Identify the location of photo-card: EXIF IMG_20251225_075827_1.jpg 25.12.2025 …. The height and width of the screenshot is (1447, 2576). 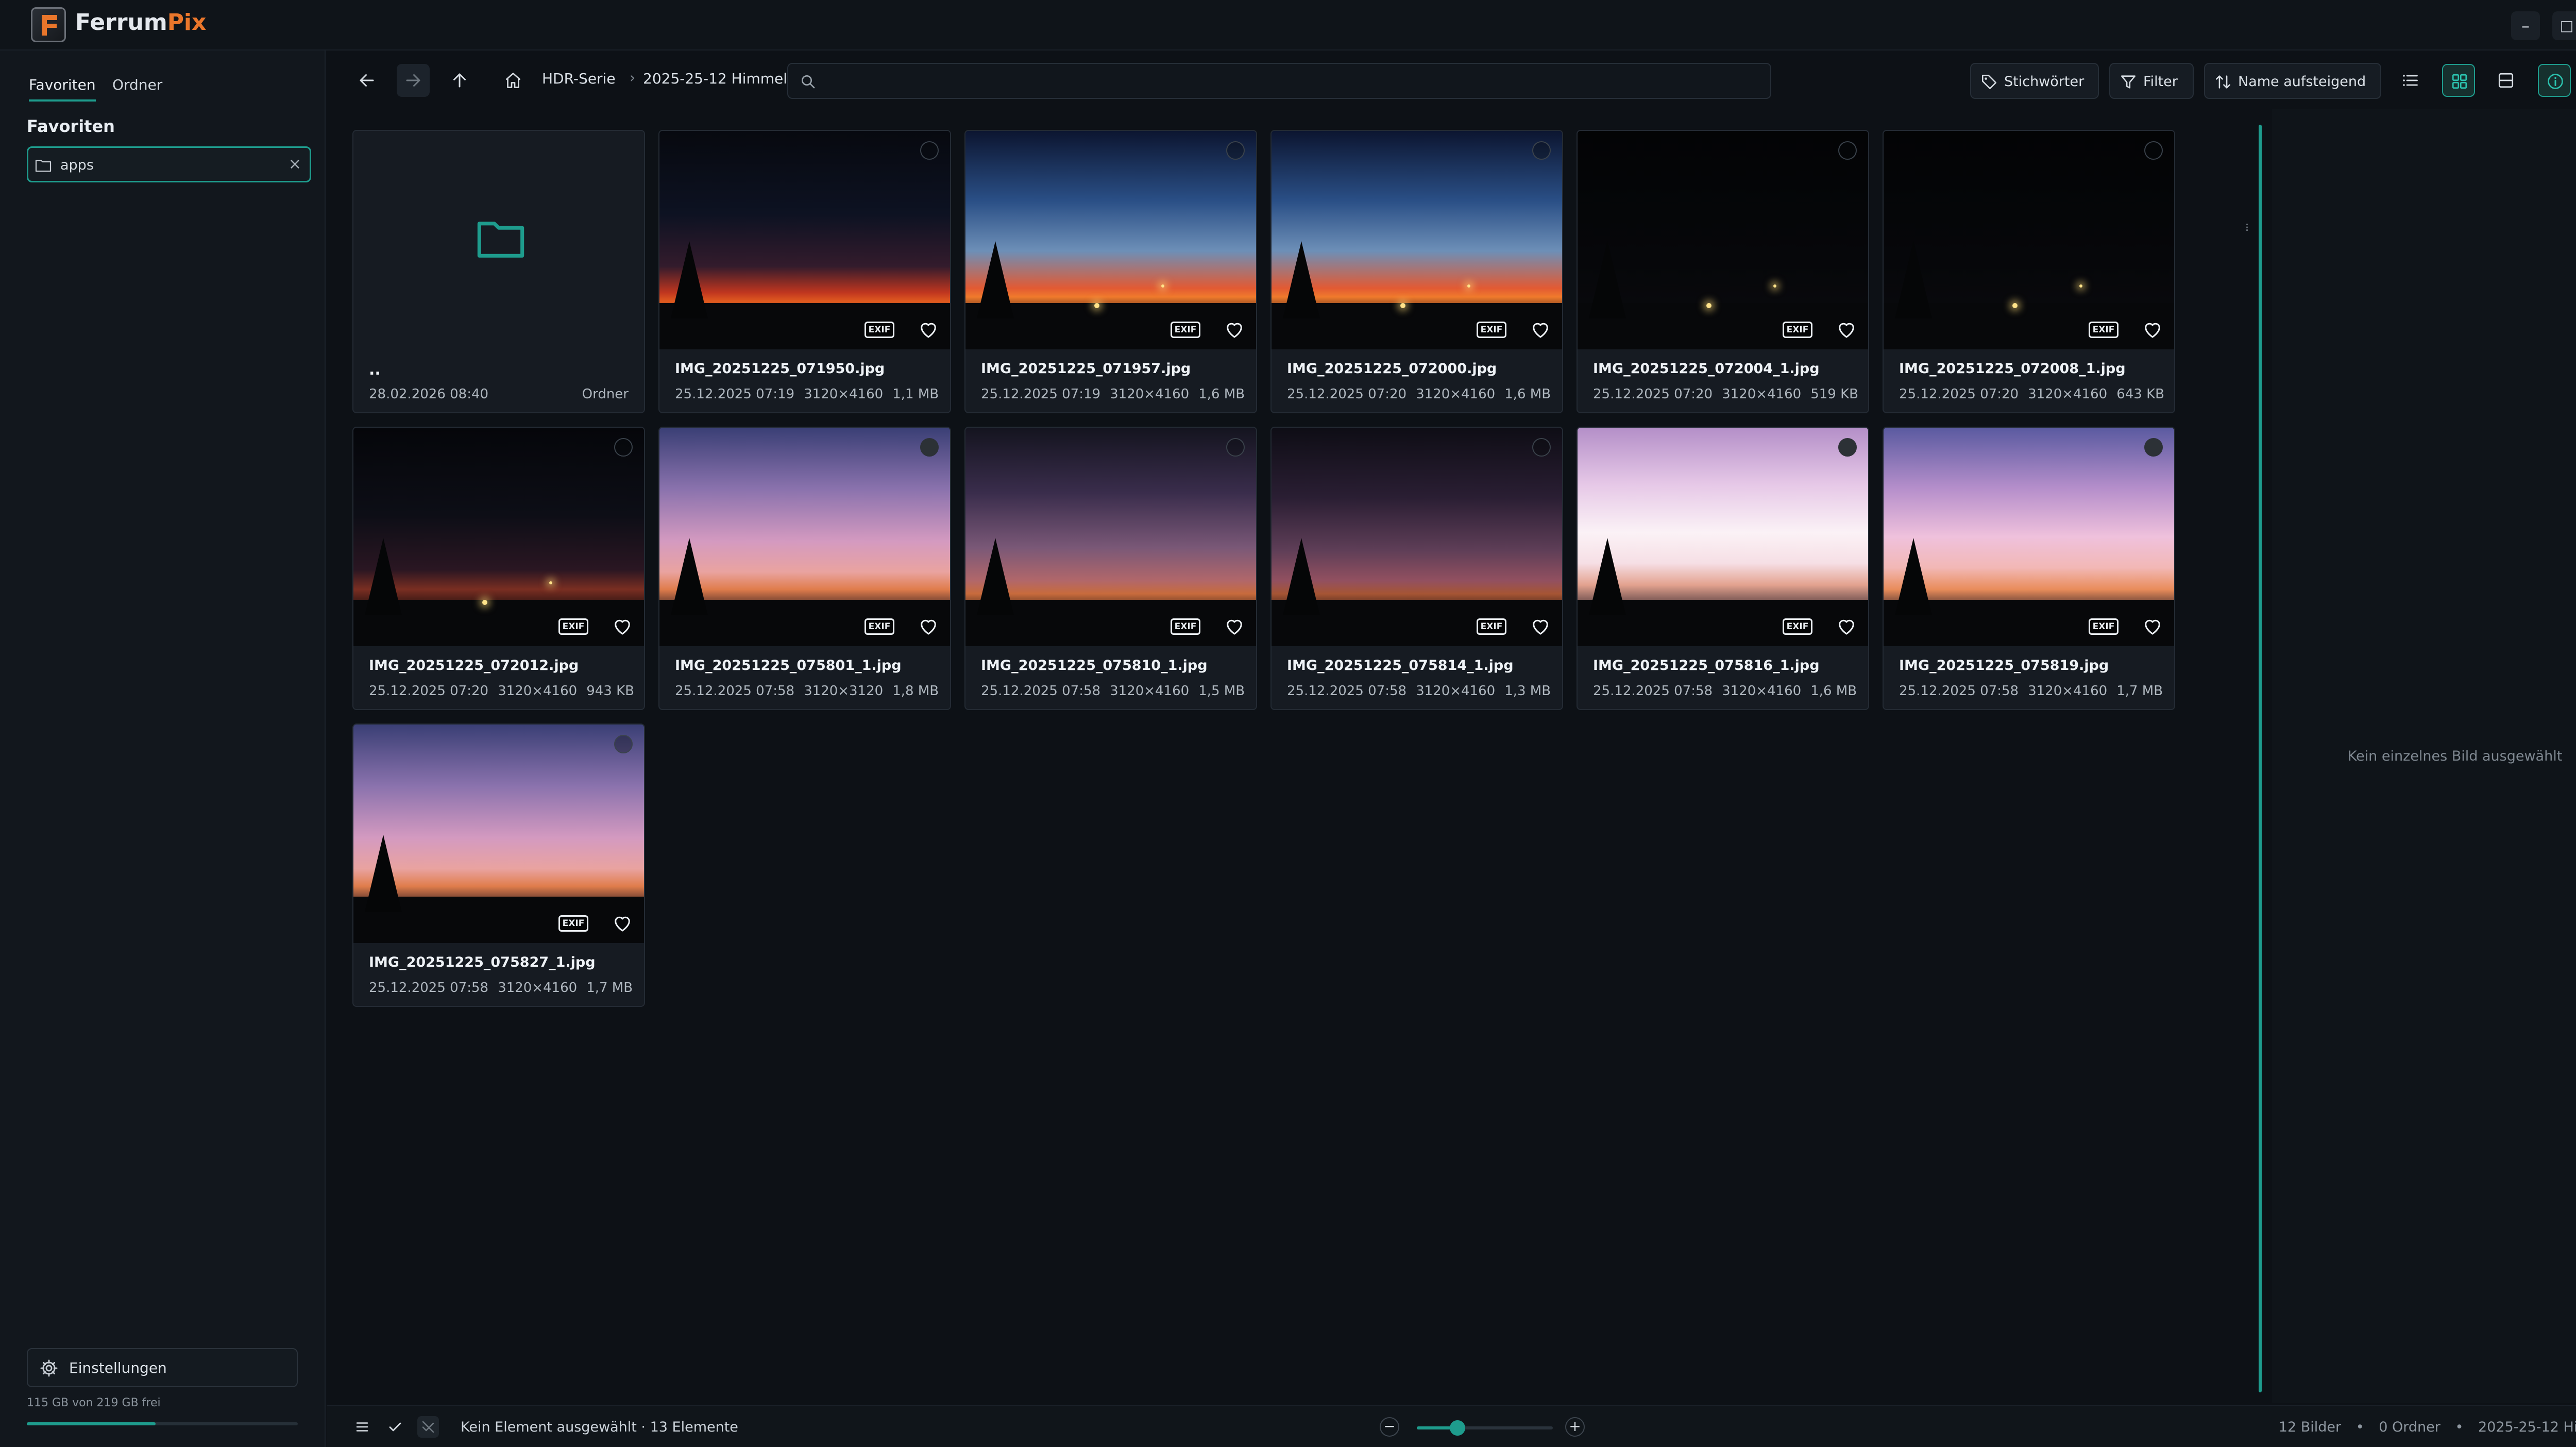
(498, 865).